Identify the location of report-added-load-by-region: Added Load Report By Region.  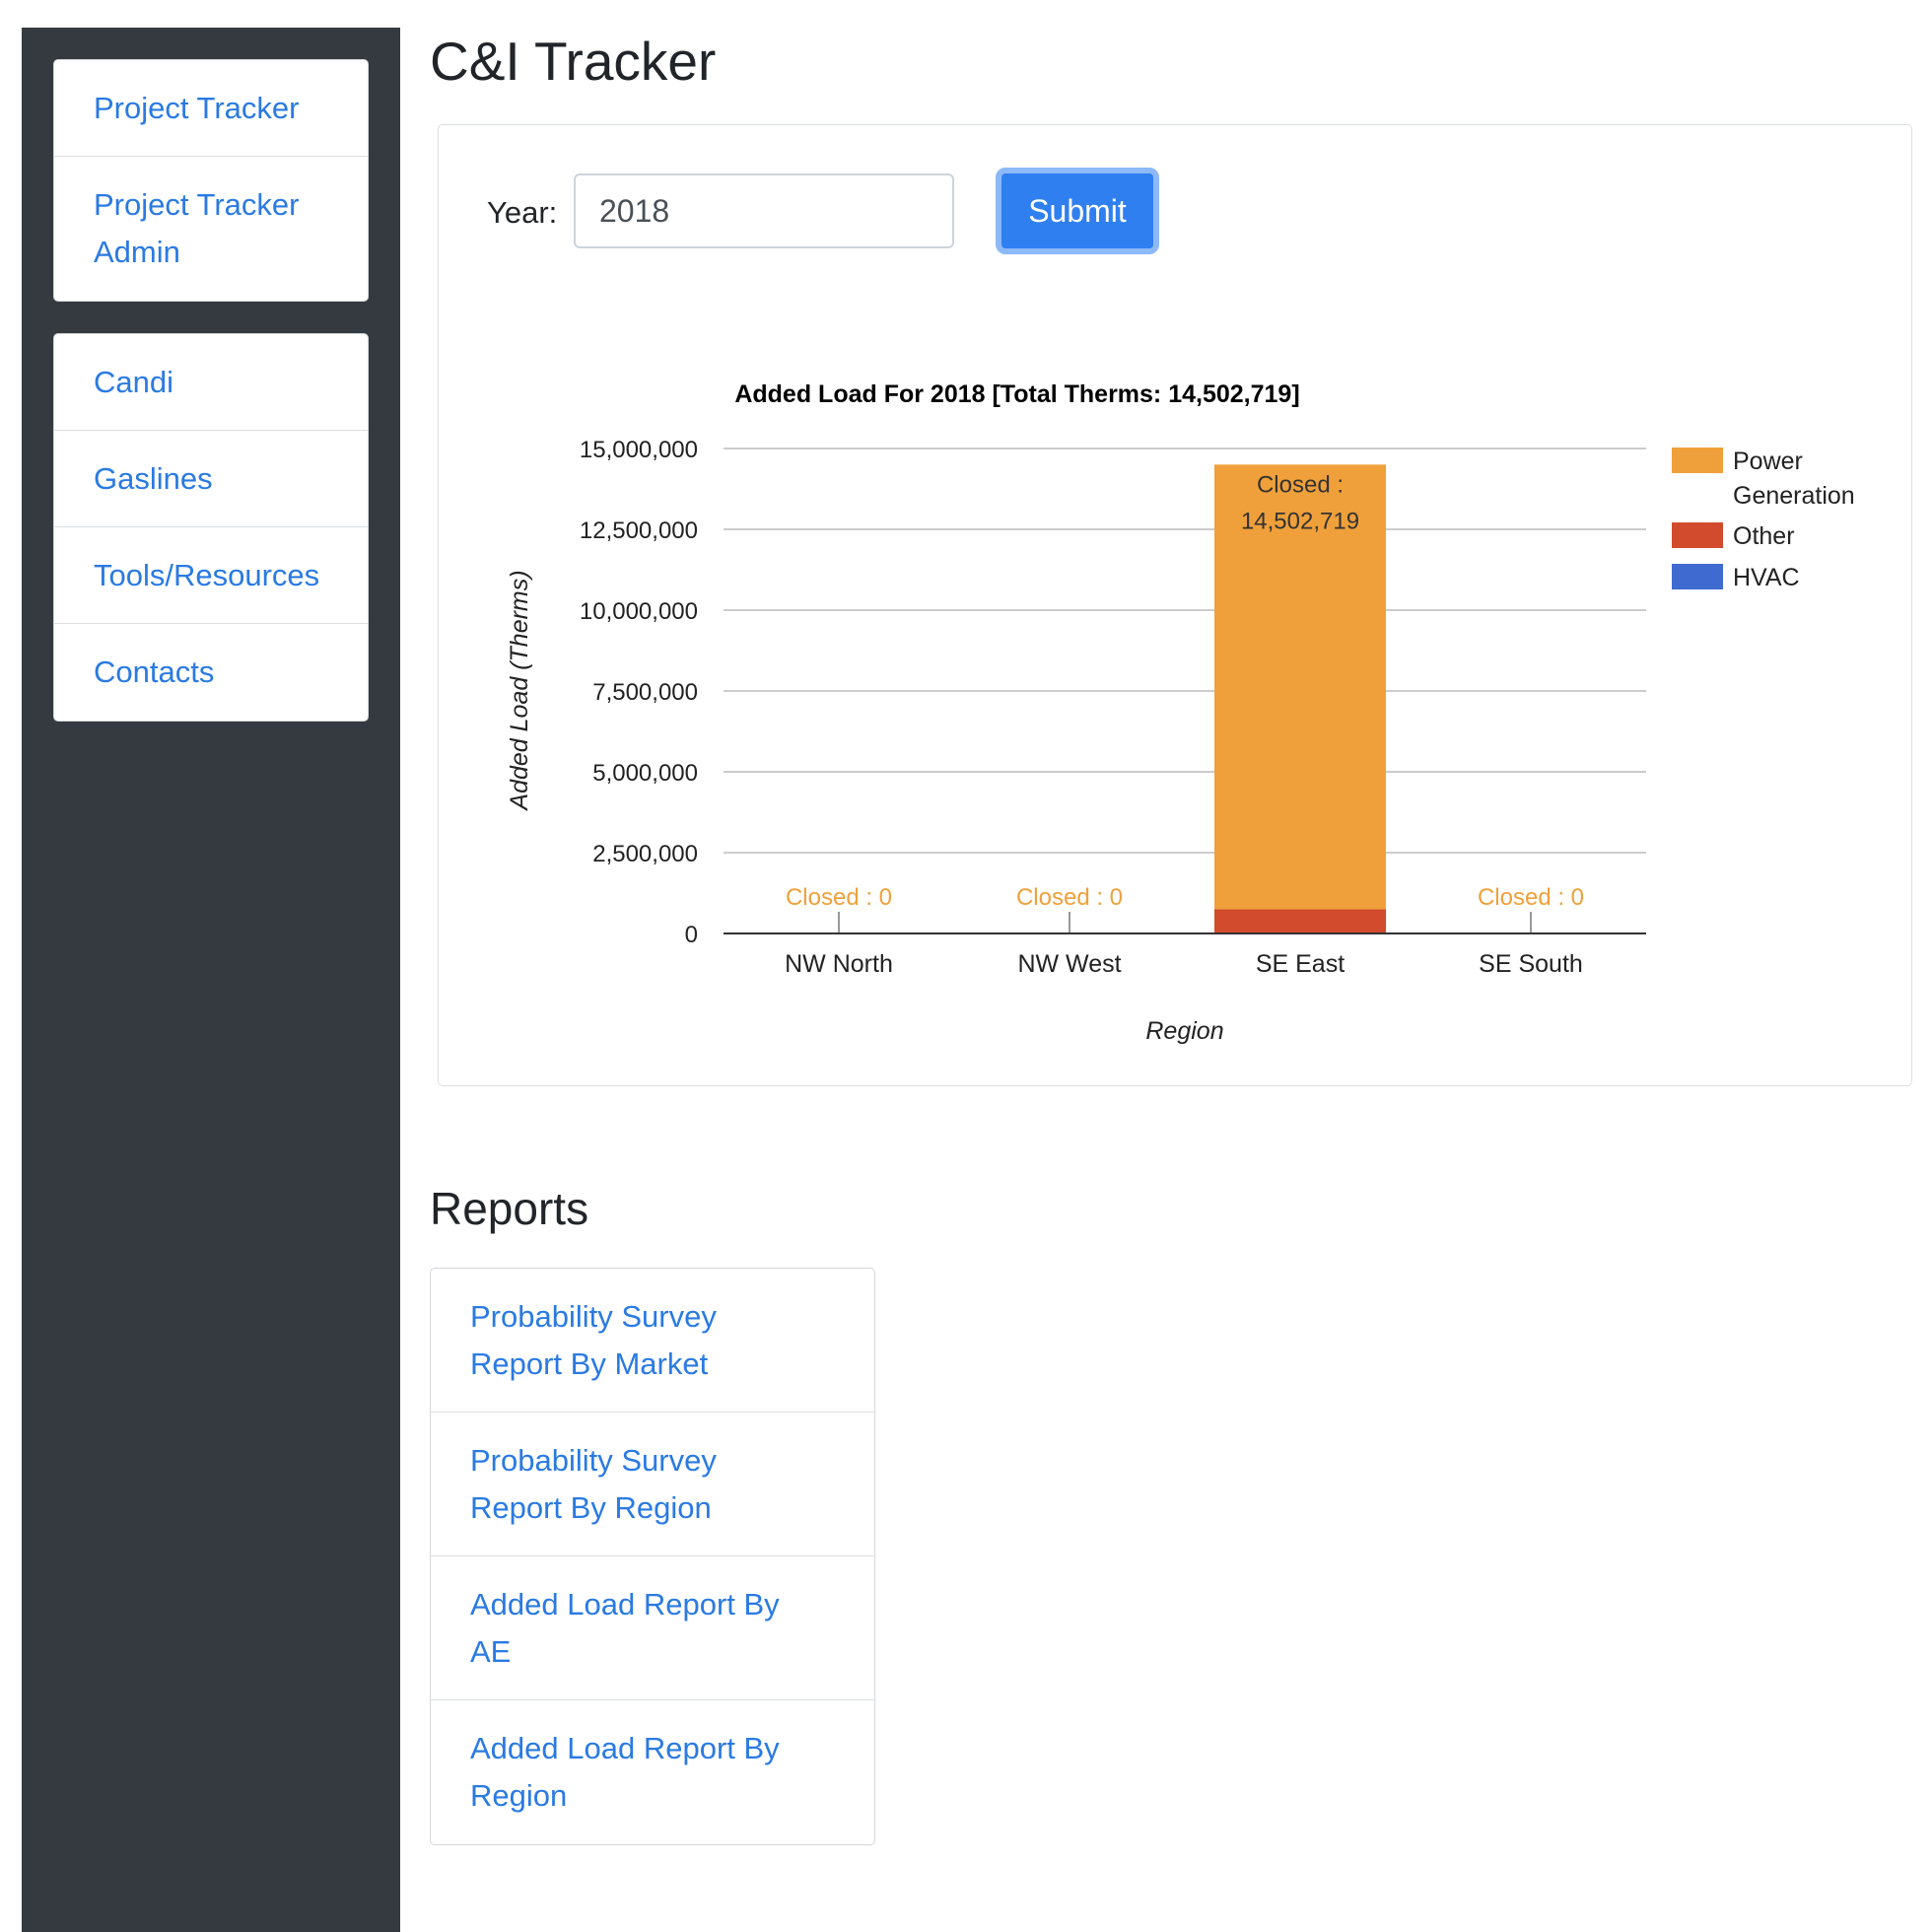
(653, 1772).